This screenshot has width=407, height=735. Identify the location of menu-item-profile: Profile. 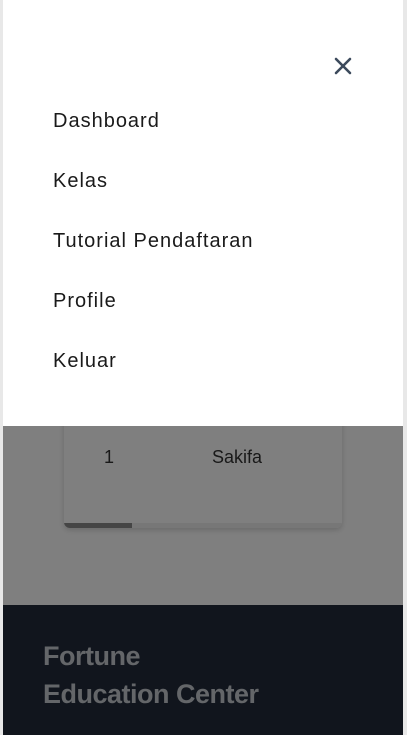
(153, 314).